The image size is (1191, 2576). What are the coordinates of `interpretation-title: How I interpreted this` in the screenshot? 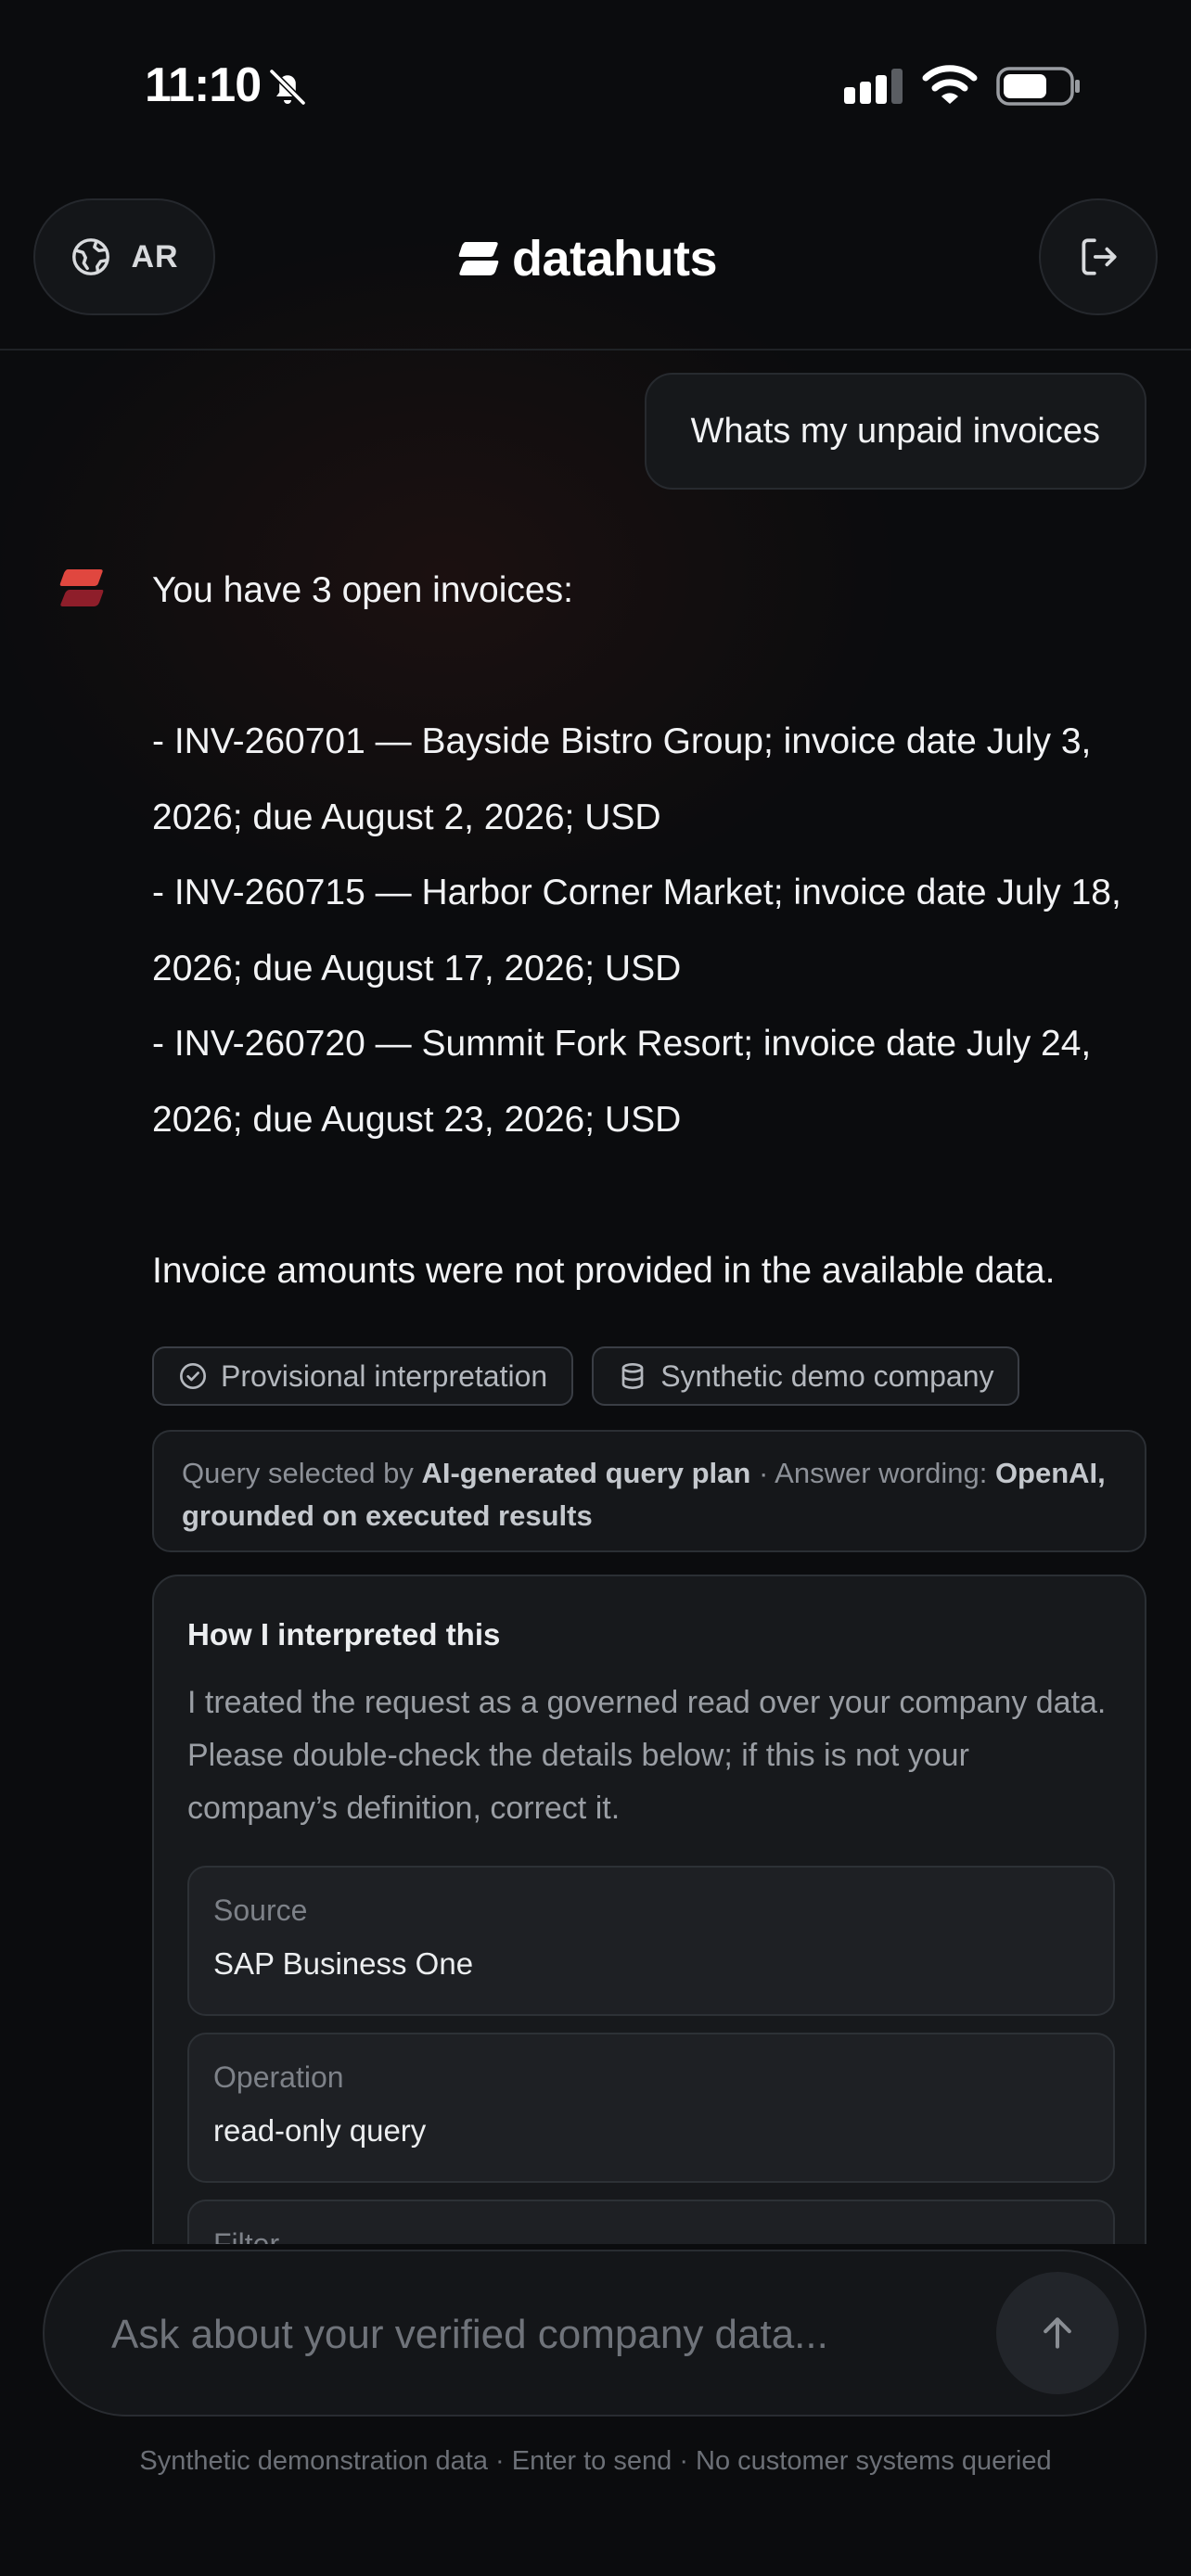 It's located at (344, 1634).